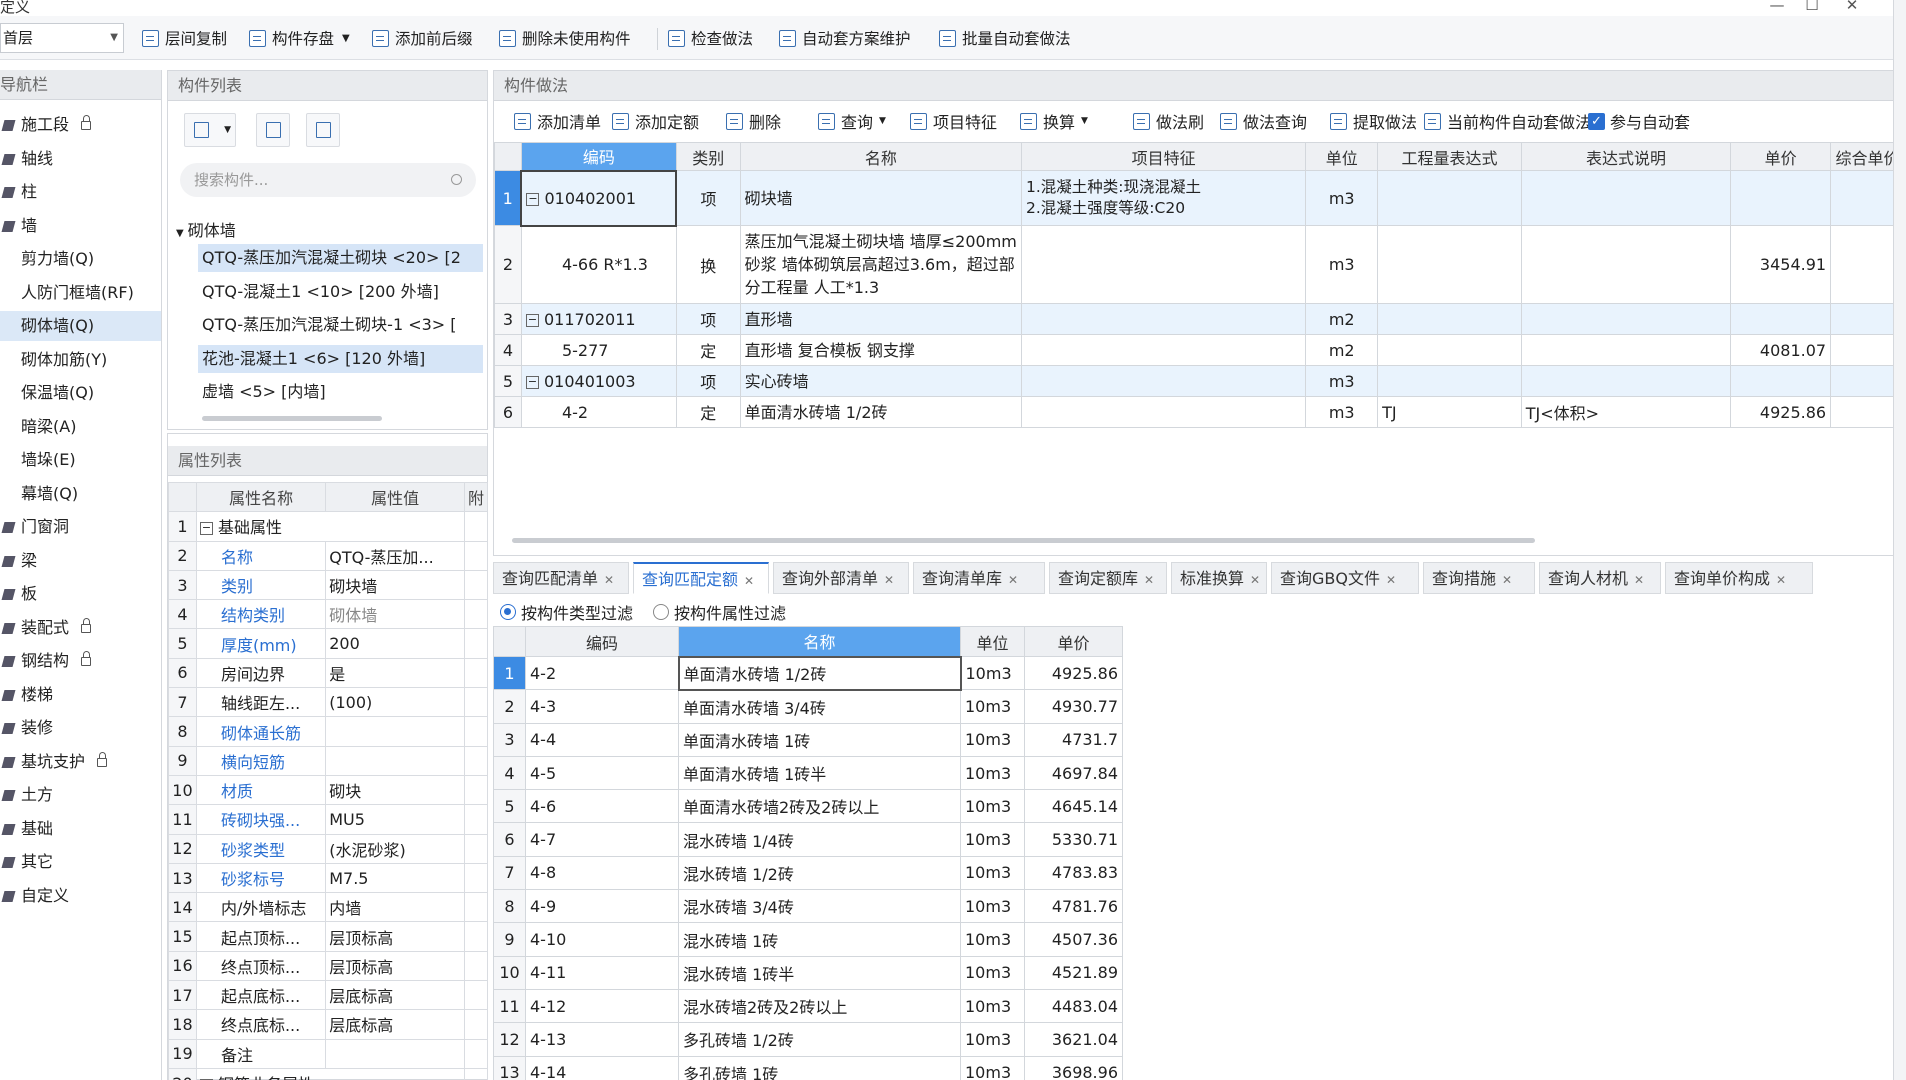  What do you see at coordinates (80, 661) in the screenshot?
I see `nav-item-16: 钢结构` at bounding box center [80, 661].